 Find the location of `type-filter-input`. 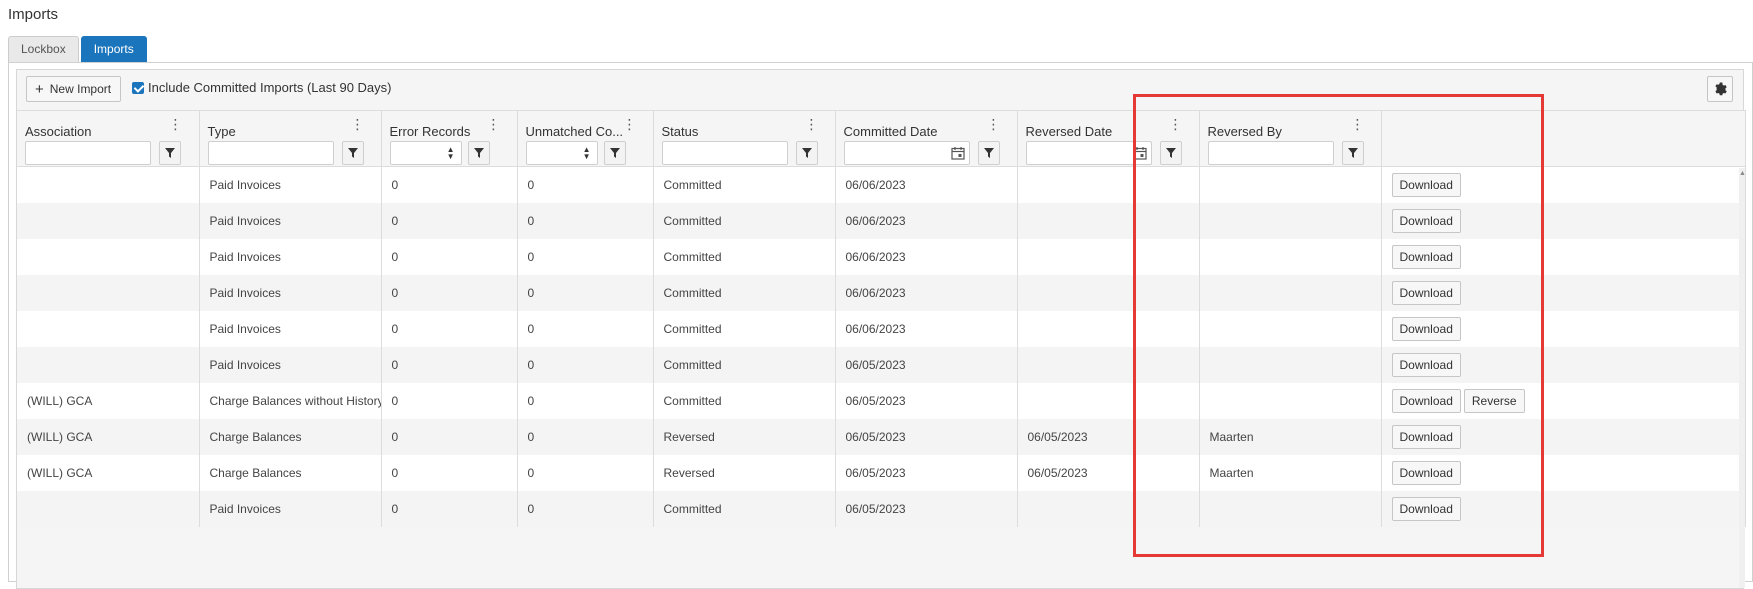

type-filter-input is located at coordinates (270, 152).